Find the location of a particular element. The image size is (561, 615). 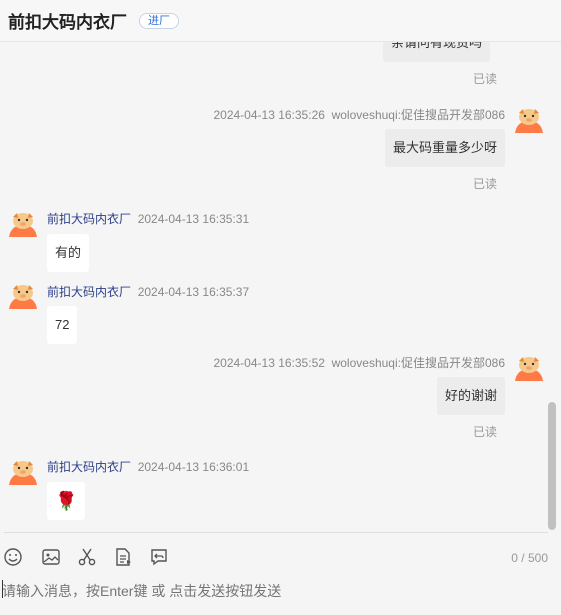

document-button is located at coordinates (123, 557).